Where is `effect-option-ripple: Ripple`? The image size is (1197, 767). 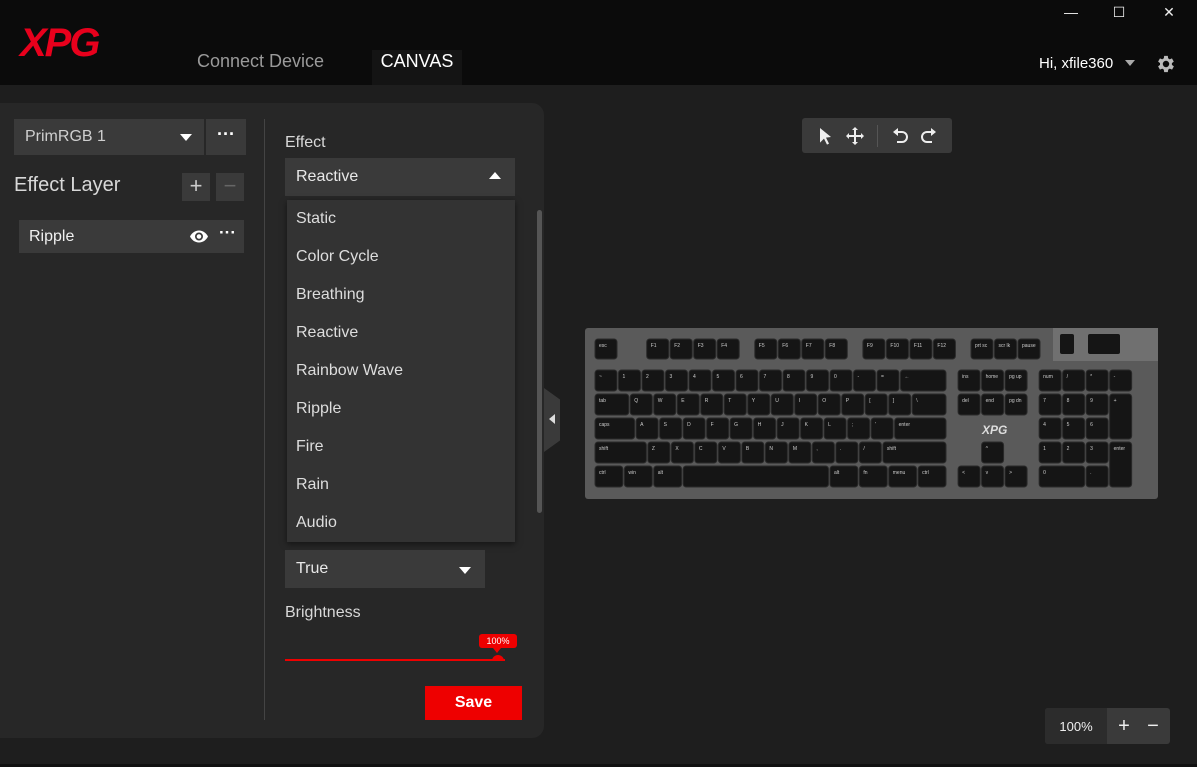
effect-option-ripple: Ripple is located at coordinates (318, 410).